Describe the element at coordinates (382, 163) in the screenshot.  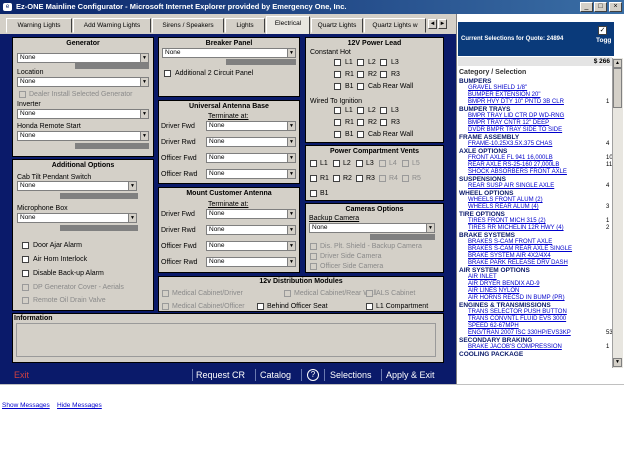
I see `vent-l4-checkbox` at that location.